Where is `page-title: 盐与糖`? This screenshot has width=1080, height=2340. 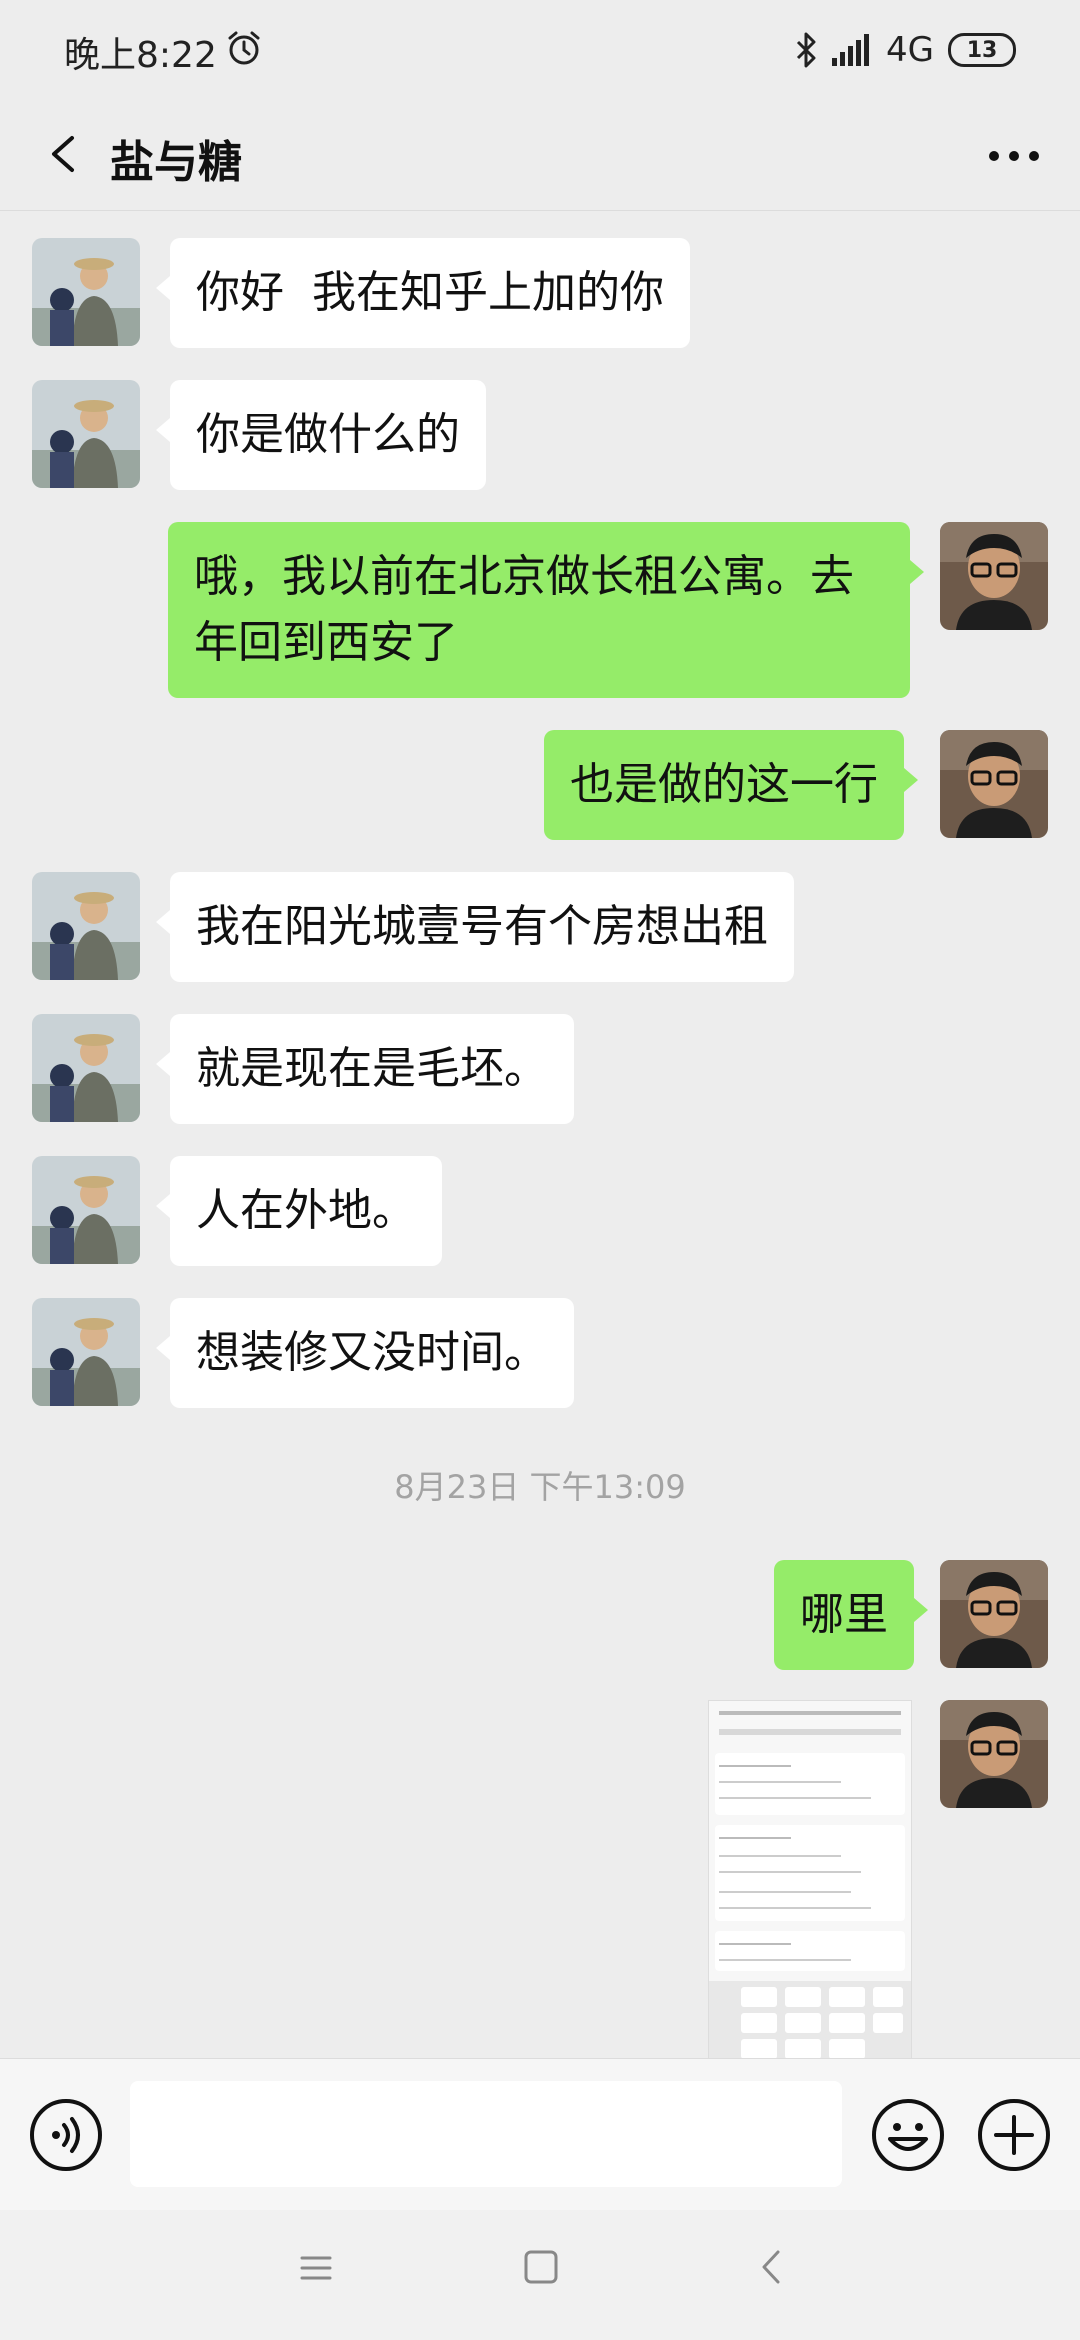
page-title: 盐与糖 is located at coordinates (176, 162).